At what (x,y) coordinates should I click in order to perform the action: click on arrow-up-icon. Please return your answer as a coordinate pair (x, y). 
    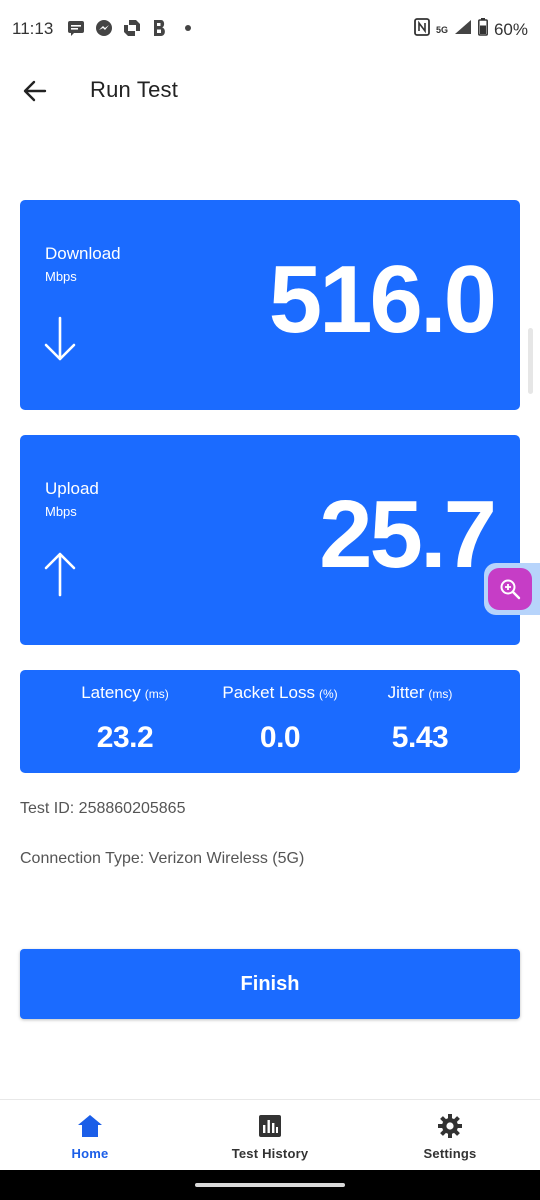
    Looking at the image, I should click on (60, 574).